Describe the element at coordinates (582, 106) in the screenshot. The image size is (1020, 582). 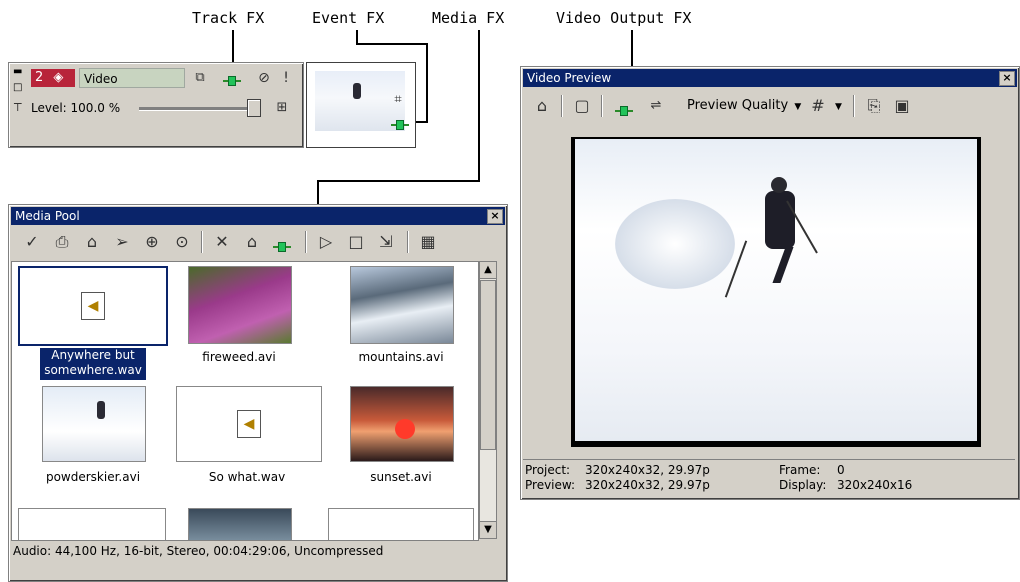
I see `external-monitor-icon: ▢` at that location.